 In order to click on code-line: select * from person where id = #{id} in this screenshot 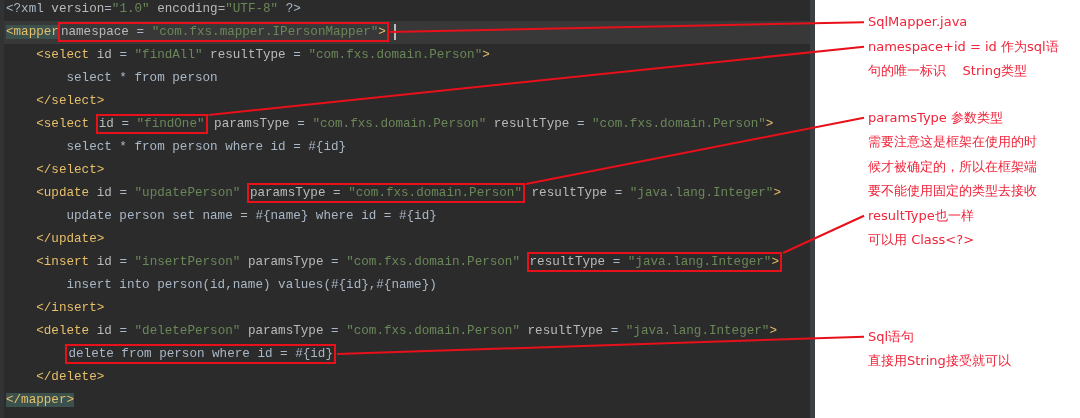, I will do `click(206, 147)`.